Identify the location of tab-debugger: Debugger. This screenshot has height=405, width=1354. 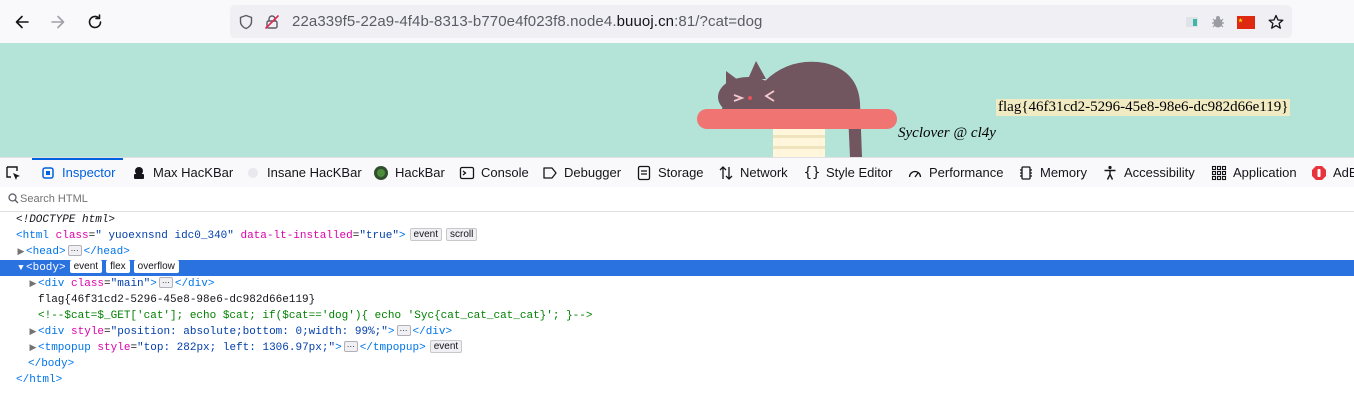
(581, 172).